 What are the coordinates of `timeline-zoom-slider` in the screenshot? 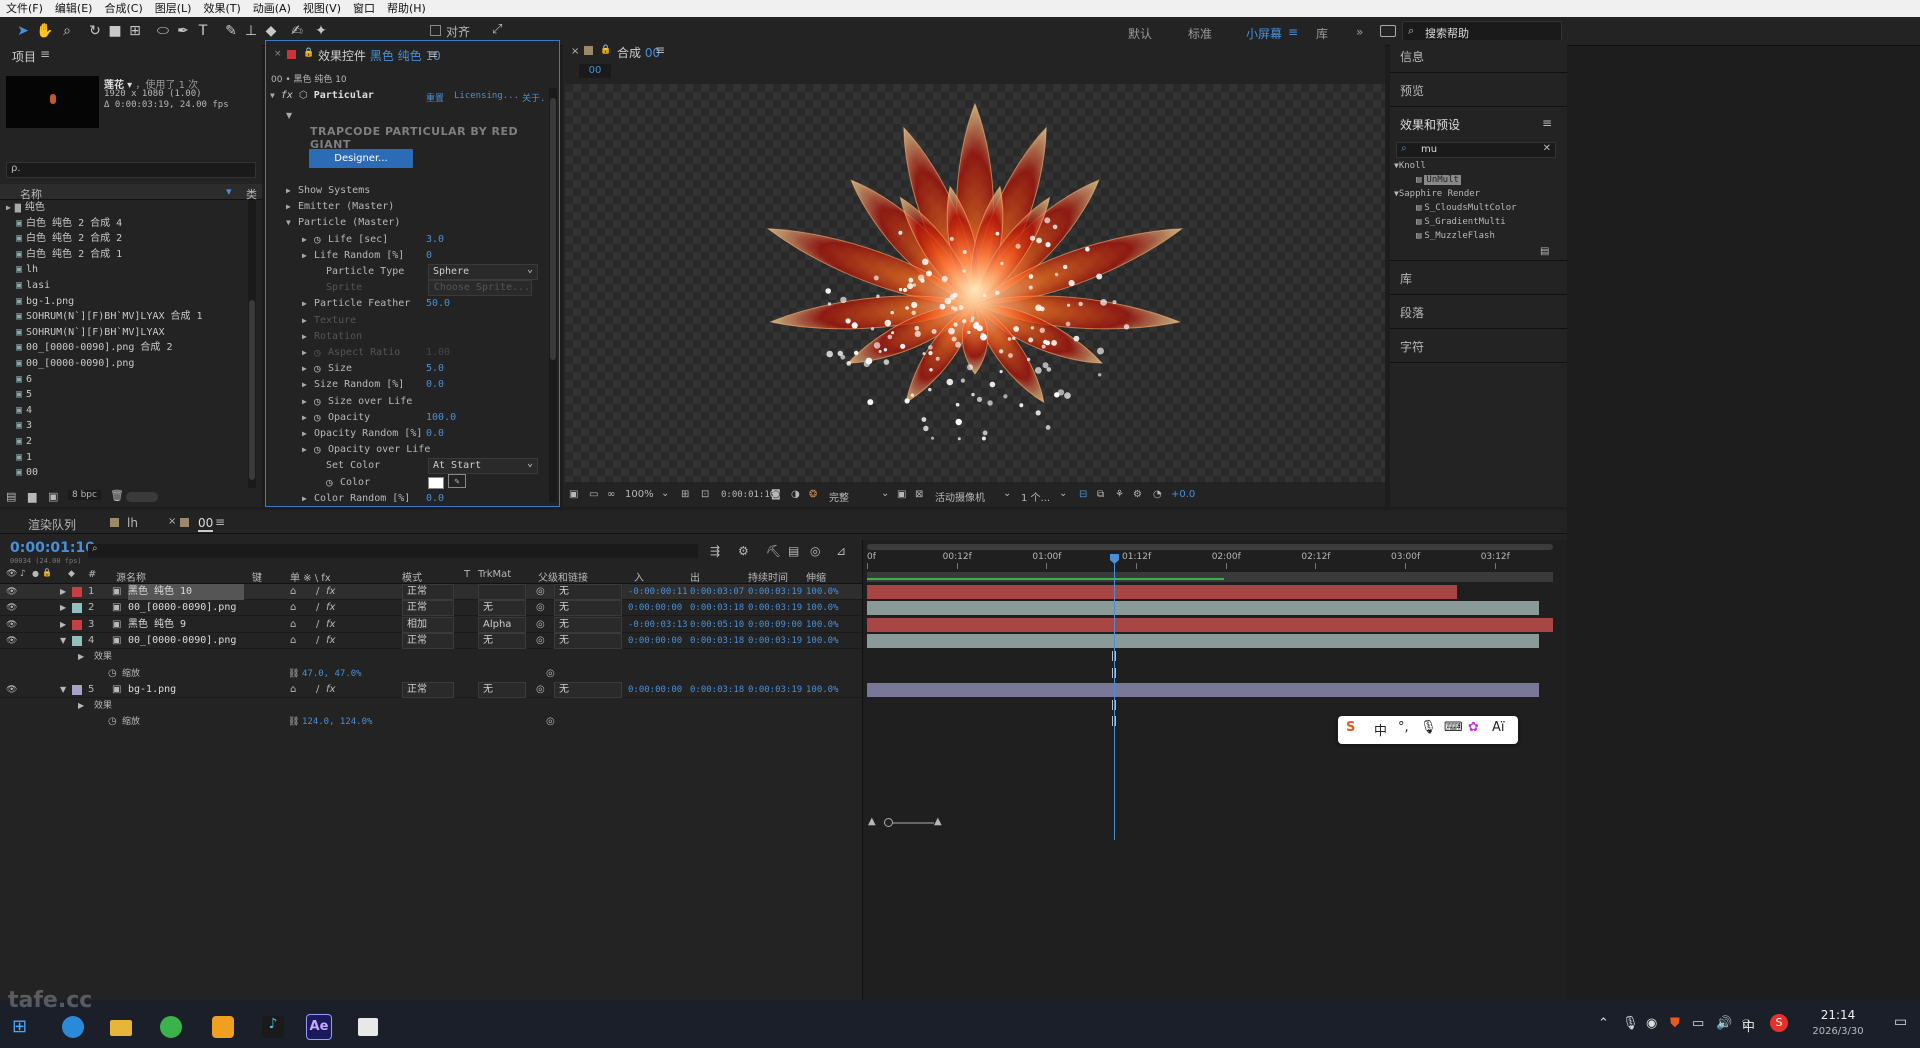 It's located at (909, 822).